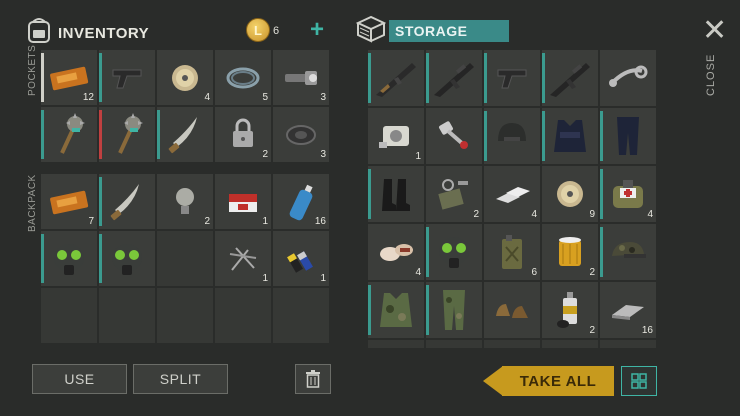 The width and height of the screenshot is (740, 416). Describe the element at coordinates (396, 136) in the screenshot. I see `storage-slot: 1` at that location.